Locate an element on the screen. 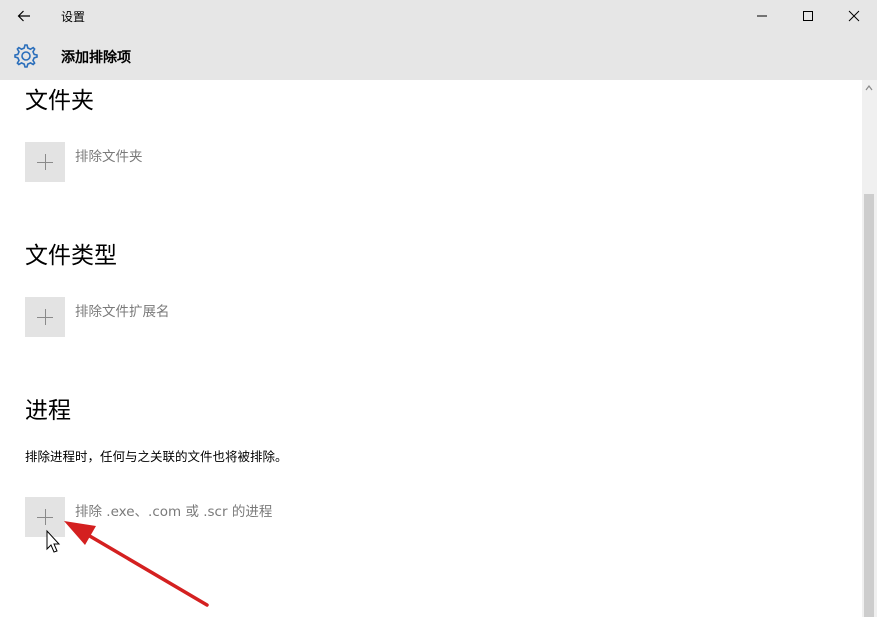 This screenshot has width=877, height=617. scroll-up-arrow-icon is located at coordinates (869, 88).